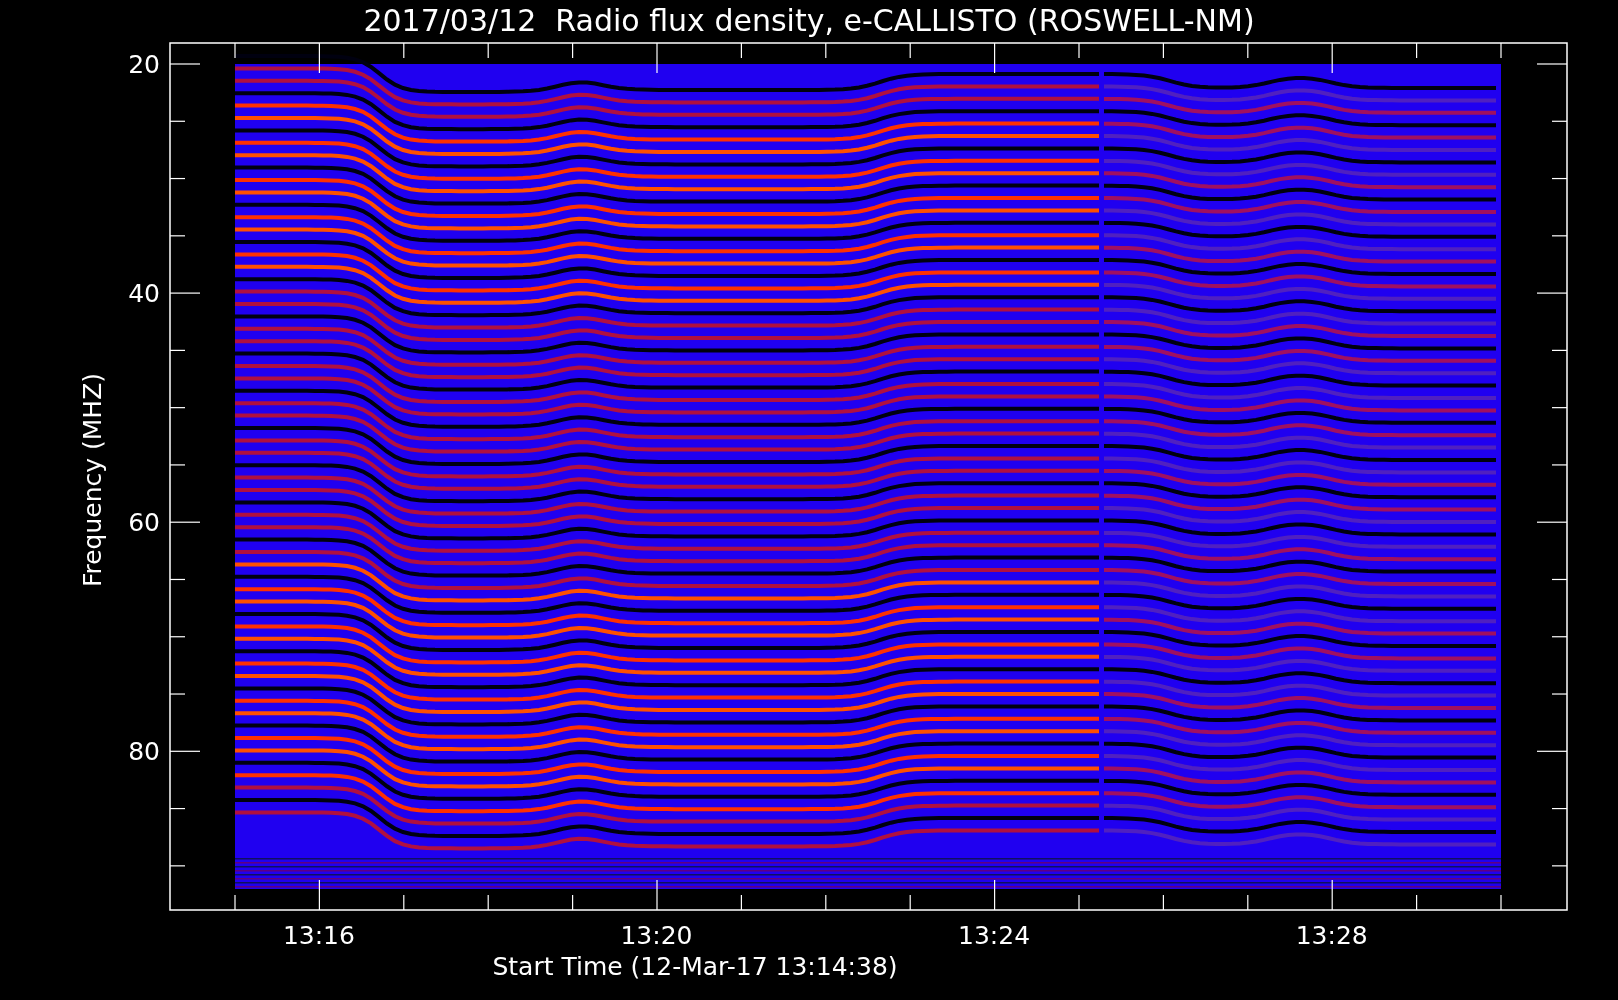  Describe the element at coordinates (994, 935) in the screenshot. I see `x-tick-label: 13:24` at that location.